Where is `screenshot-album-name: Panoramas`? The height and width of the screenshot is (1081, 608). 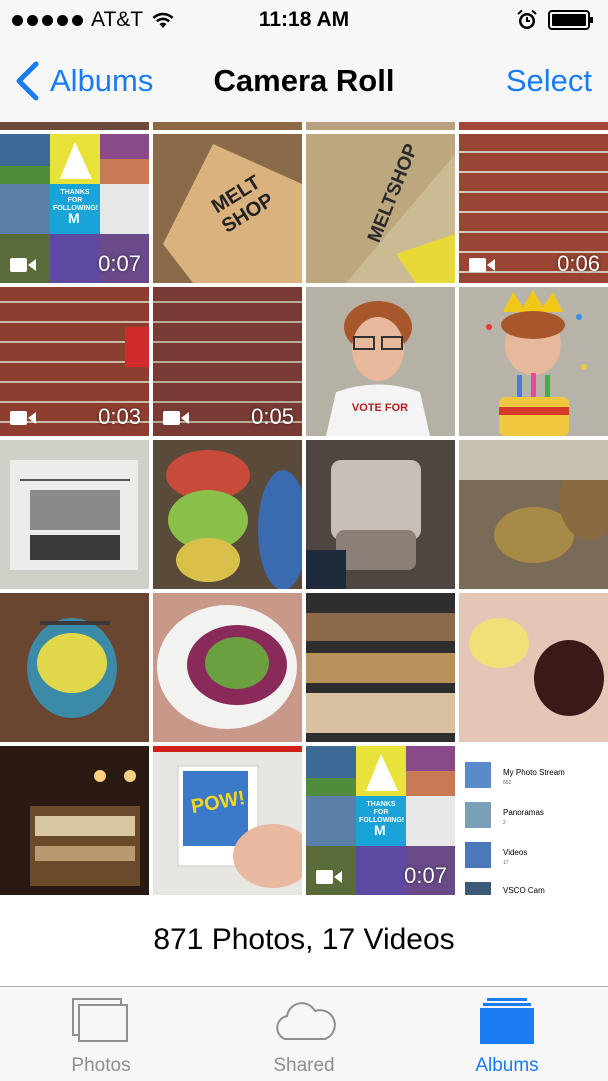
screenshot-album-name: Panoramas is located at coordinates (523, 812).